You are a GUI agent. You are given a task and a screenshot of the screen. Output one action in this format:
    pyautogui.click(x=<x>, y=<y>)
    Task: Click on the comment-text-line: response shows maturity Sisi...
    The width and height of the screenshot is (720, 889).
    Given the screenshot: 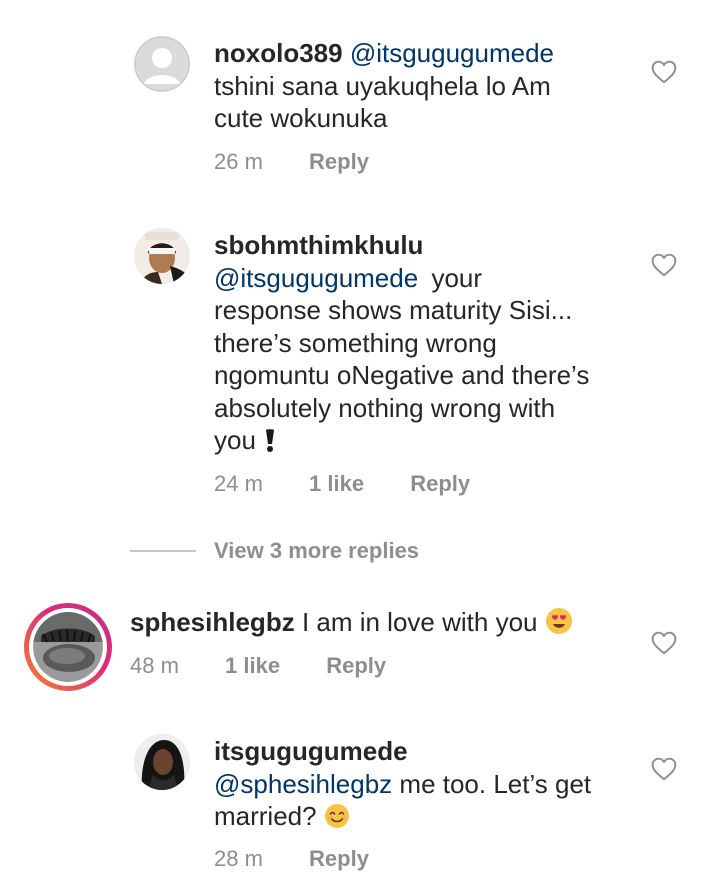 What is the action you would take?
    pyautogui.click(x=393, y=310)
    